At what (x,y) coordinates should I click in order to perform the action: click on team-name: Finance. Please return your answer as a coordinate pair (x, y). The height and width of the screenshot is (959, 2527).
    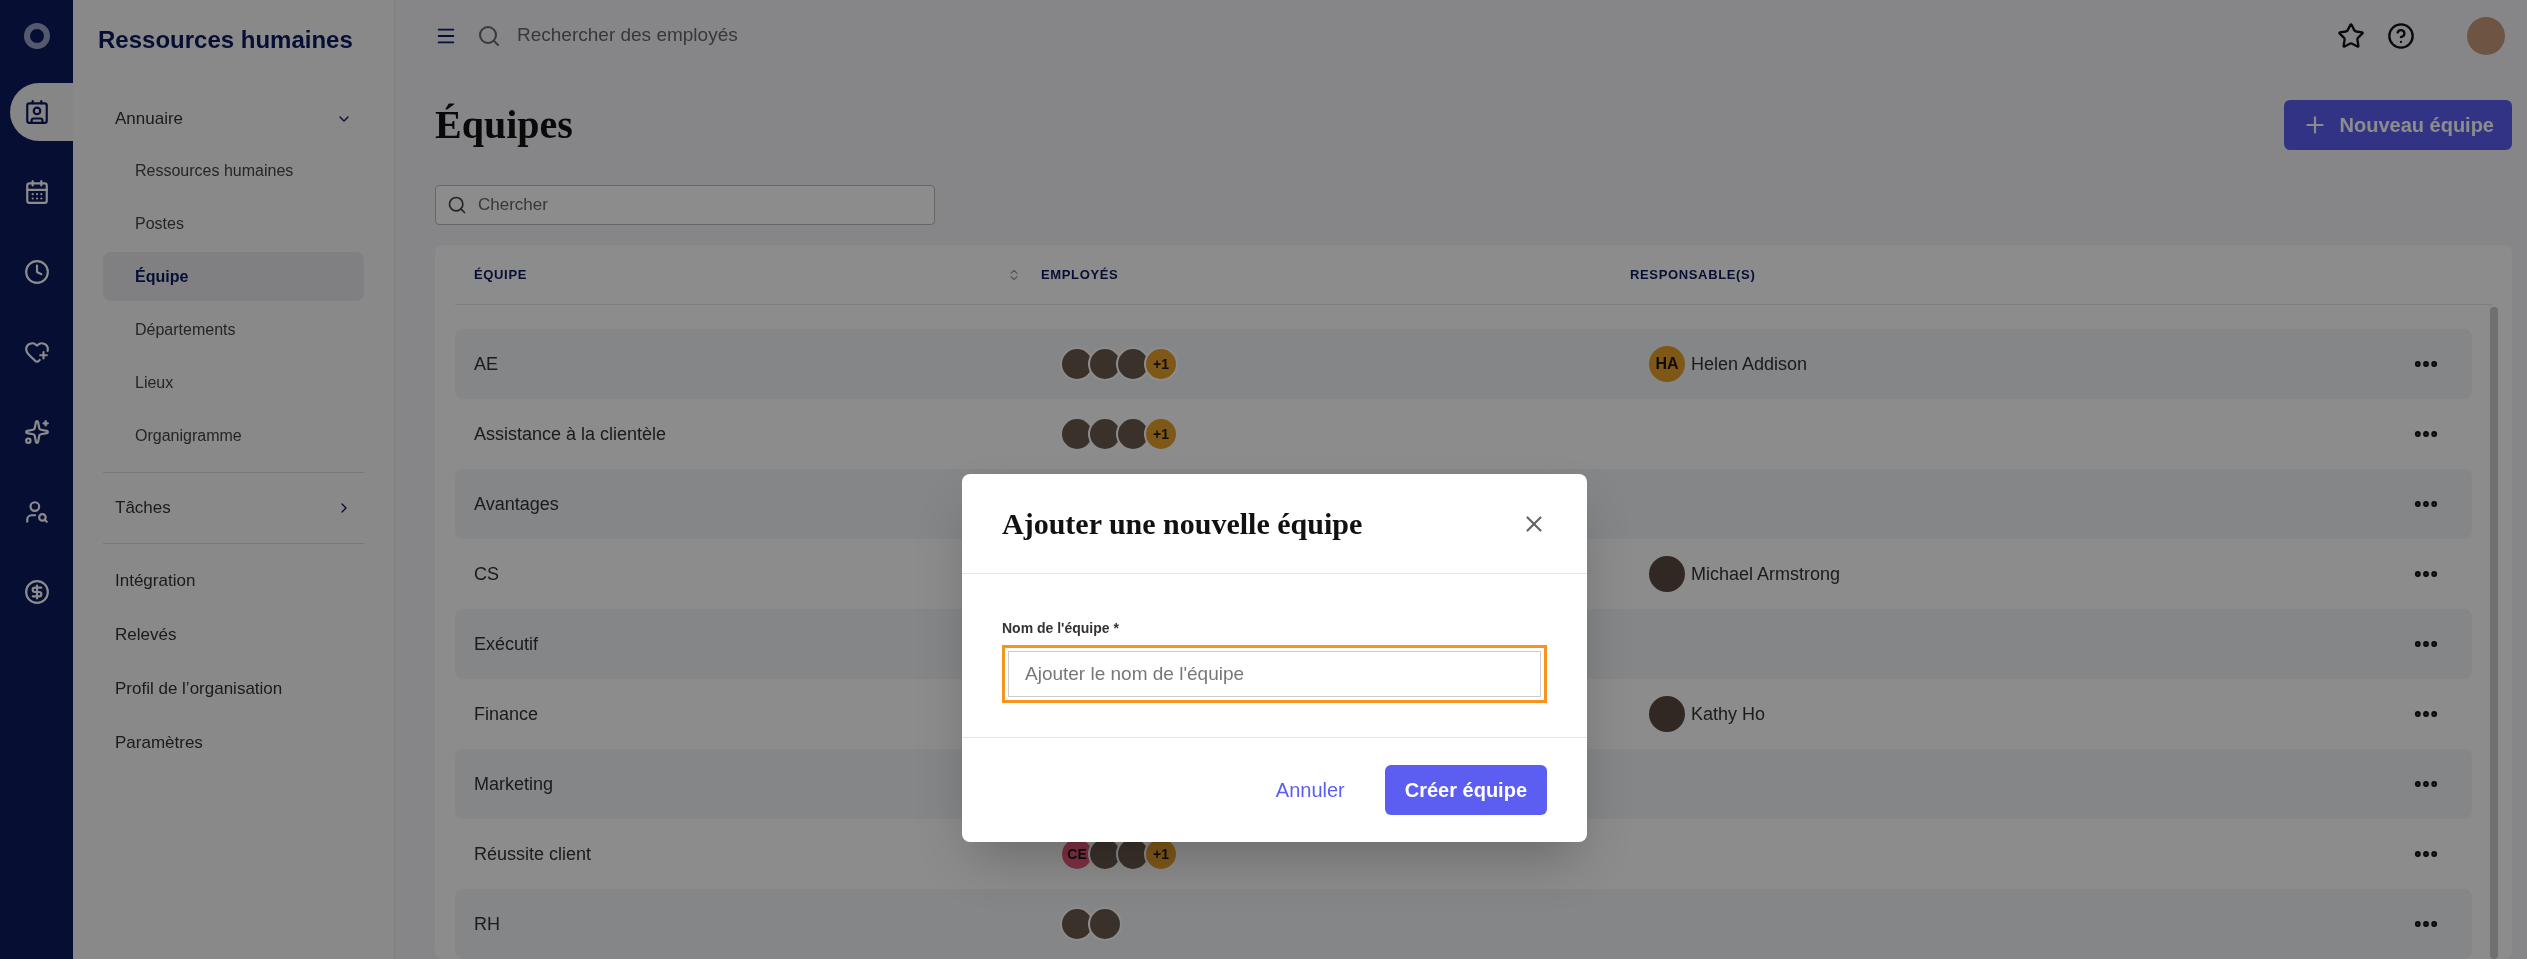
    Looking at the image, I should click on (506, 714).